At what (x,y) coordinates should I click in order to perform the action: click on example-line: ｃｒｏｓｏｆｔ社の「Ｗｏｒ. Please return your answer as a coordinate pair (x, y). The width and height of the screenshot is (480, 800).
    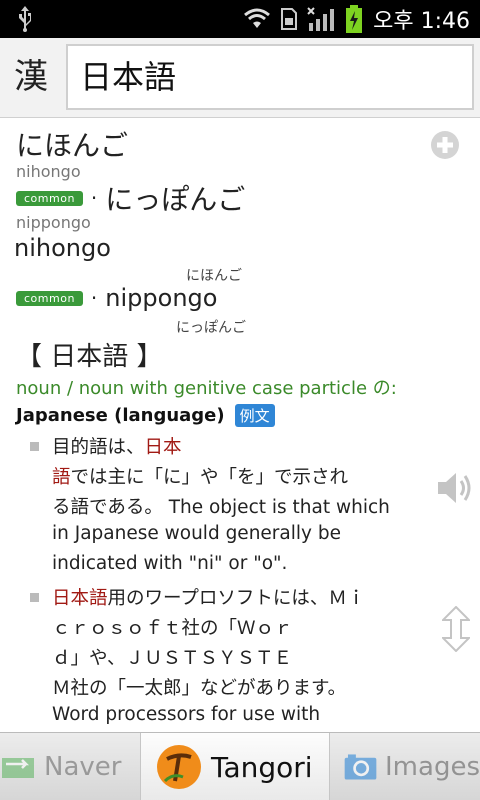
    Looking at the image, I should click on (172, 628).